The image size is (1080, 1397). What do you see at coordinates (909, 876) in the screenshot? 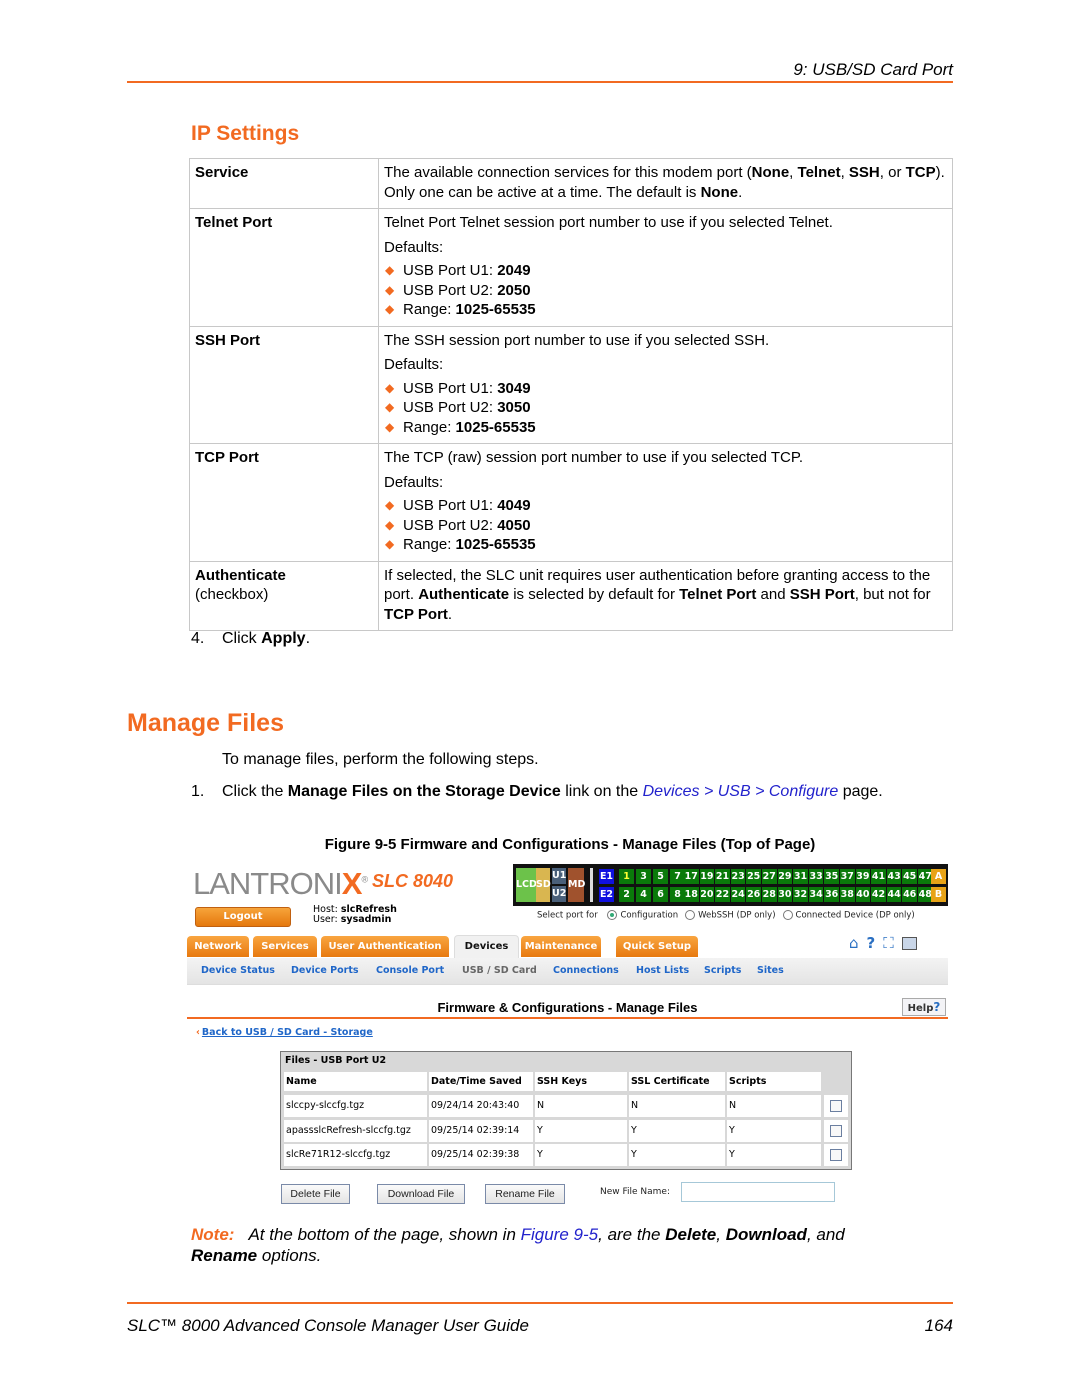
I see `port-45: 45` at bounding box center [909, 876].